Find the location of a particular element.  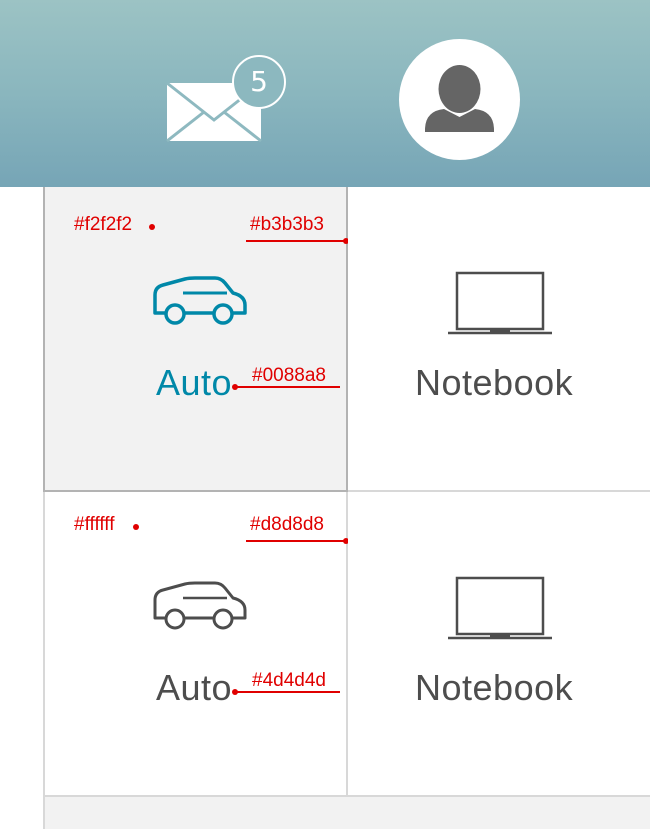

avatar is located at coordinates (459, 99).